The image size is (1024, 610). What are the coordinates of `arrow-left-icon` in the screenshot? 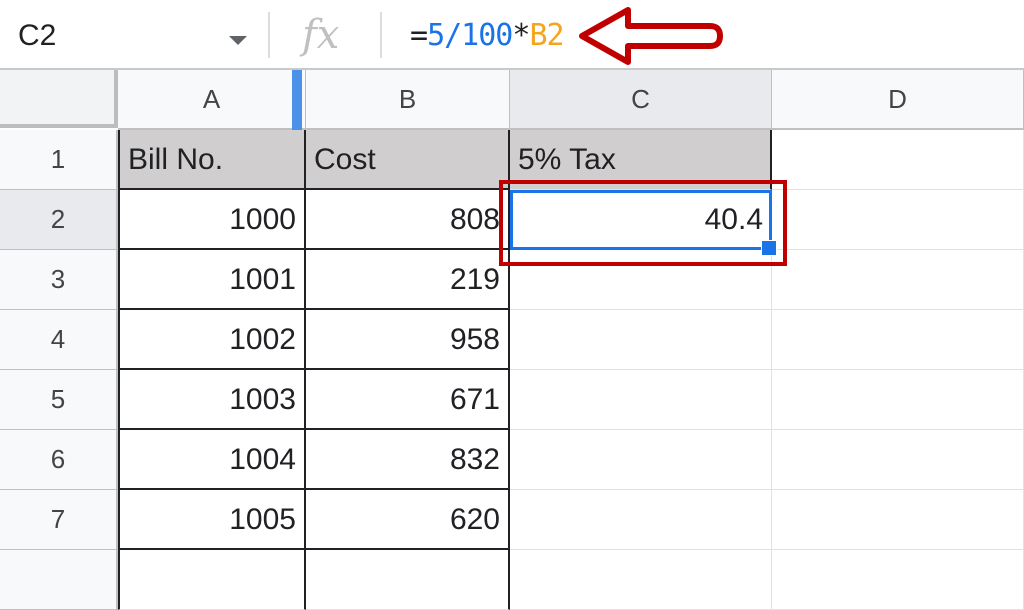 It's located at (651, 36).